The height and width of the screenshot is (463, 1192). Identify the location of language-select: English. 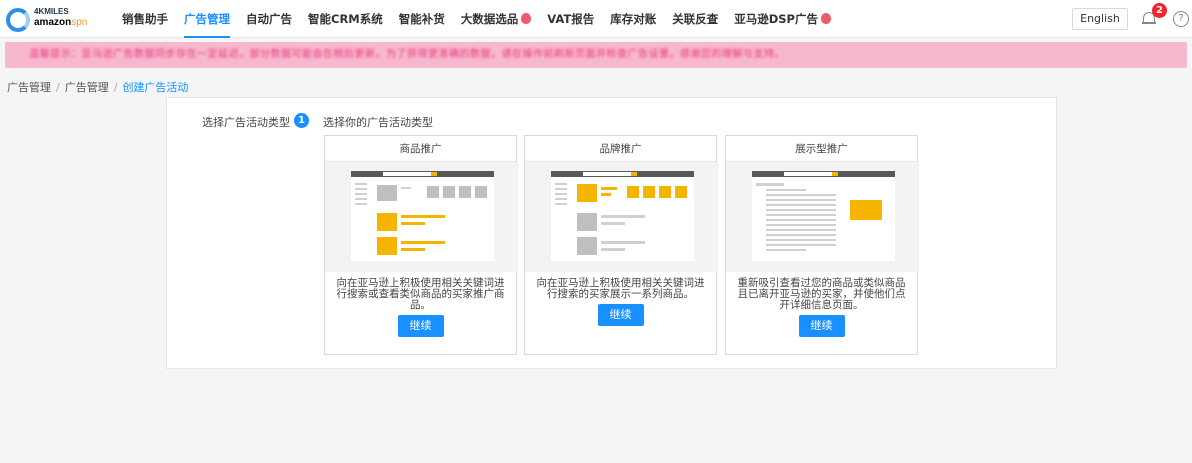
(1100, 19).